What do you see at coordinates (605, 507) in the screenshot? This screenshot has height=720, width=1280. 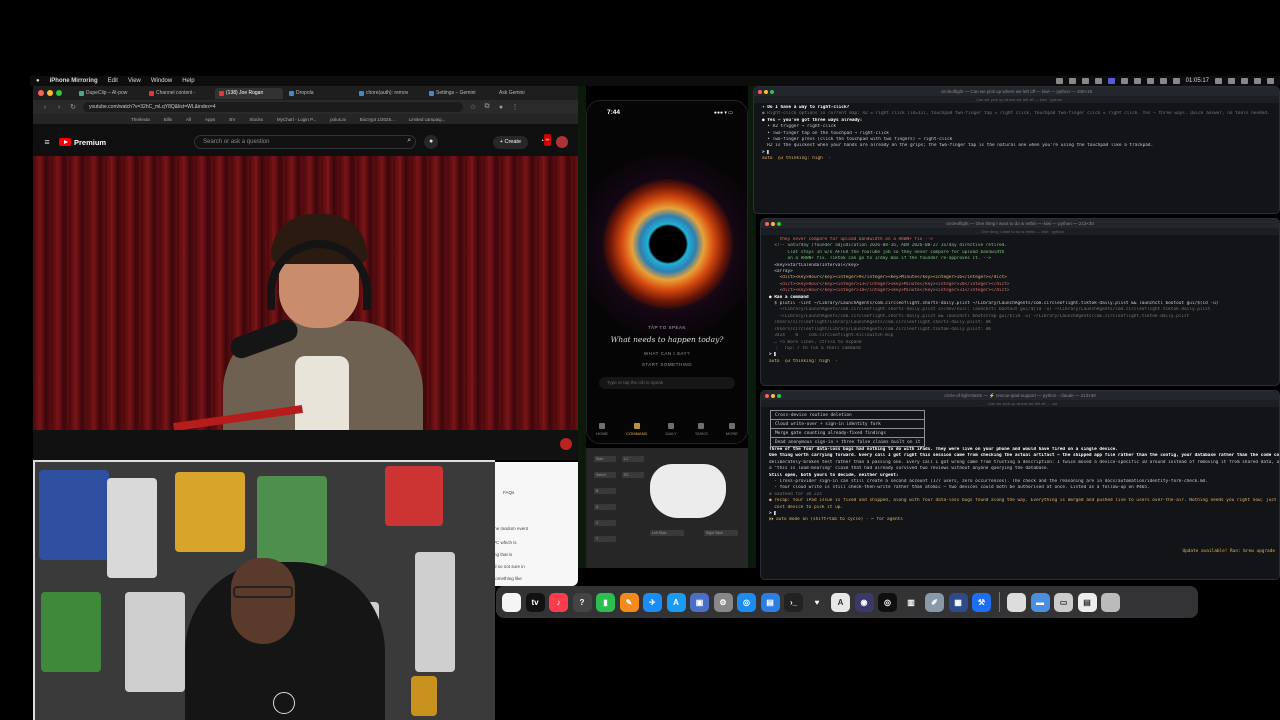 I see `controller-key: A` at bounding box center [605, 507].